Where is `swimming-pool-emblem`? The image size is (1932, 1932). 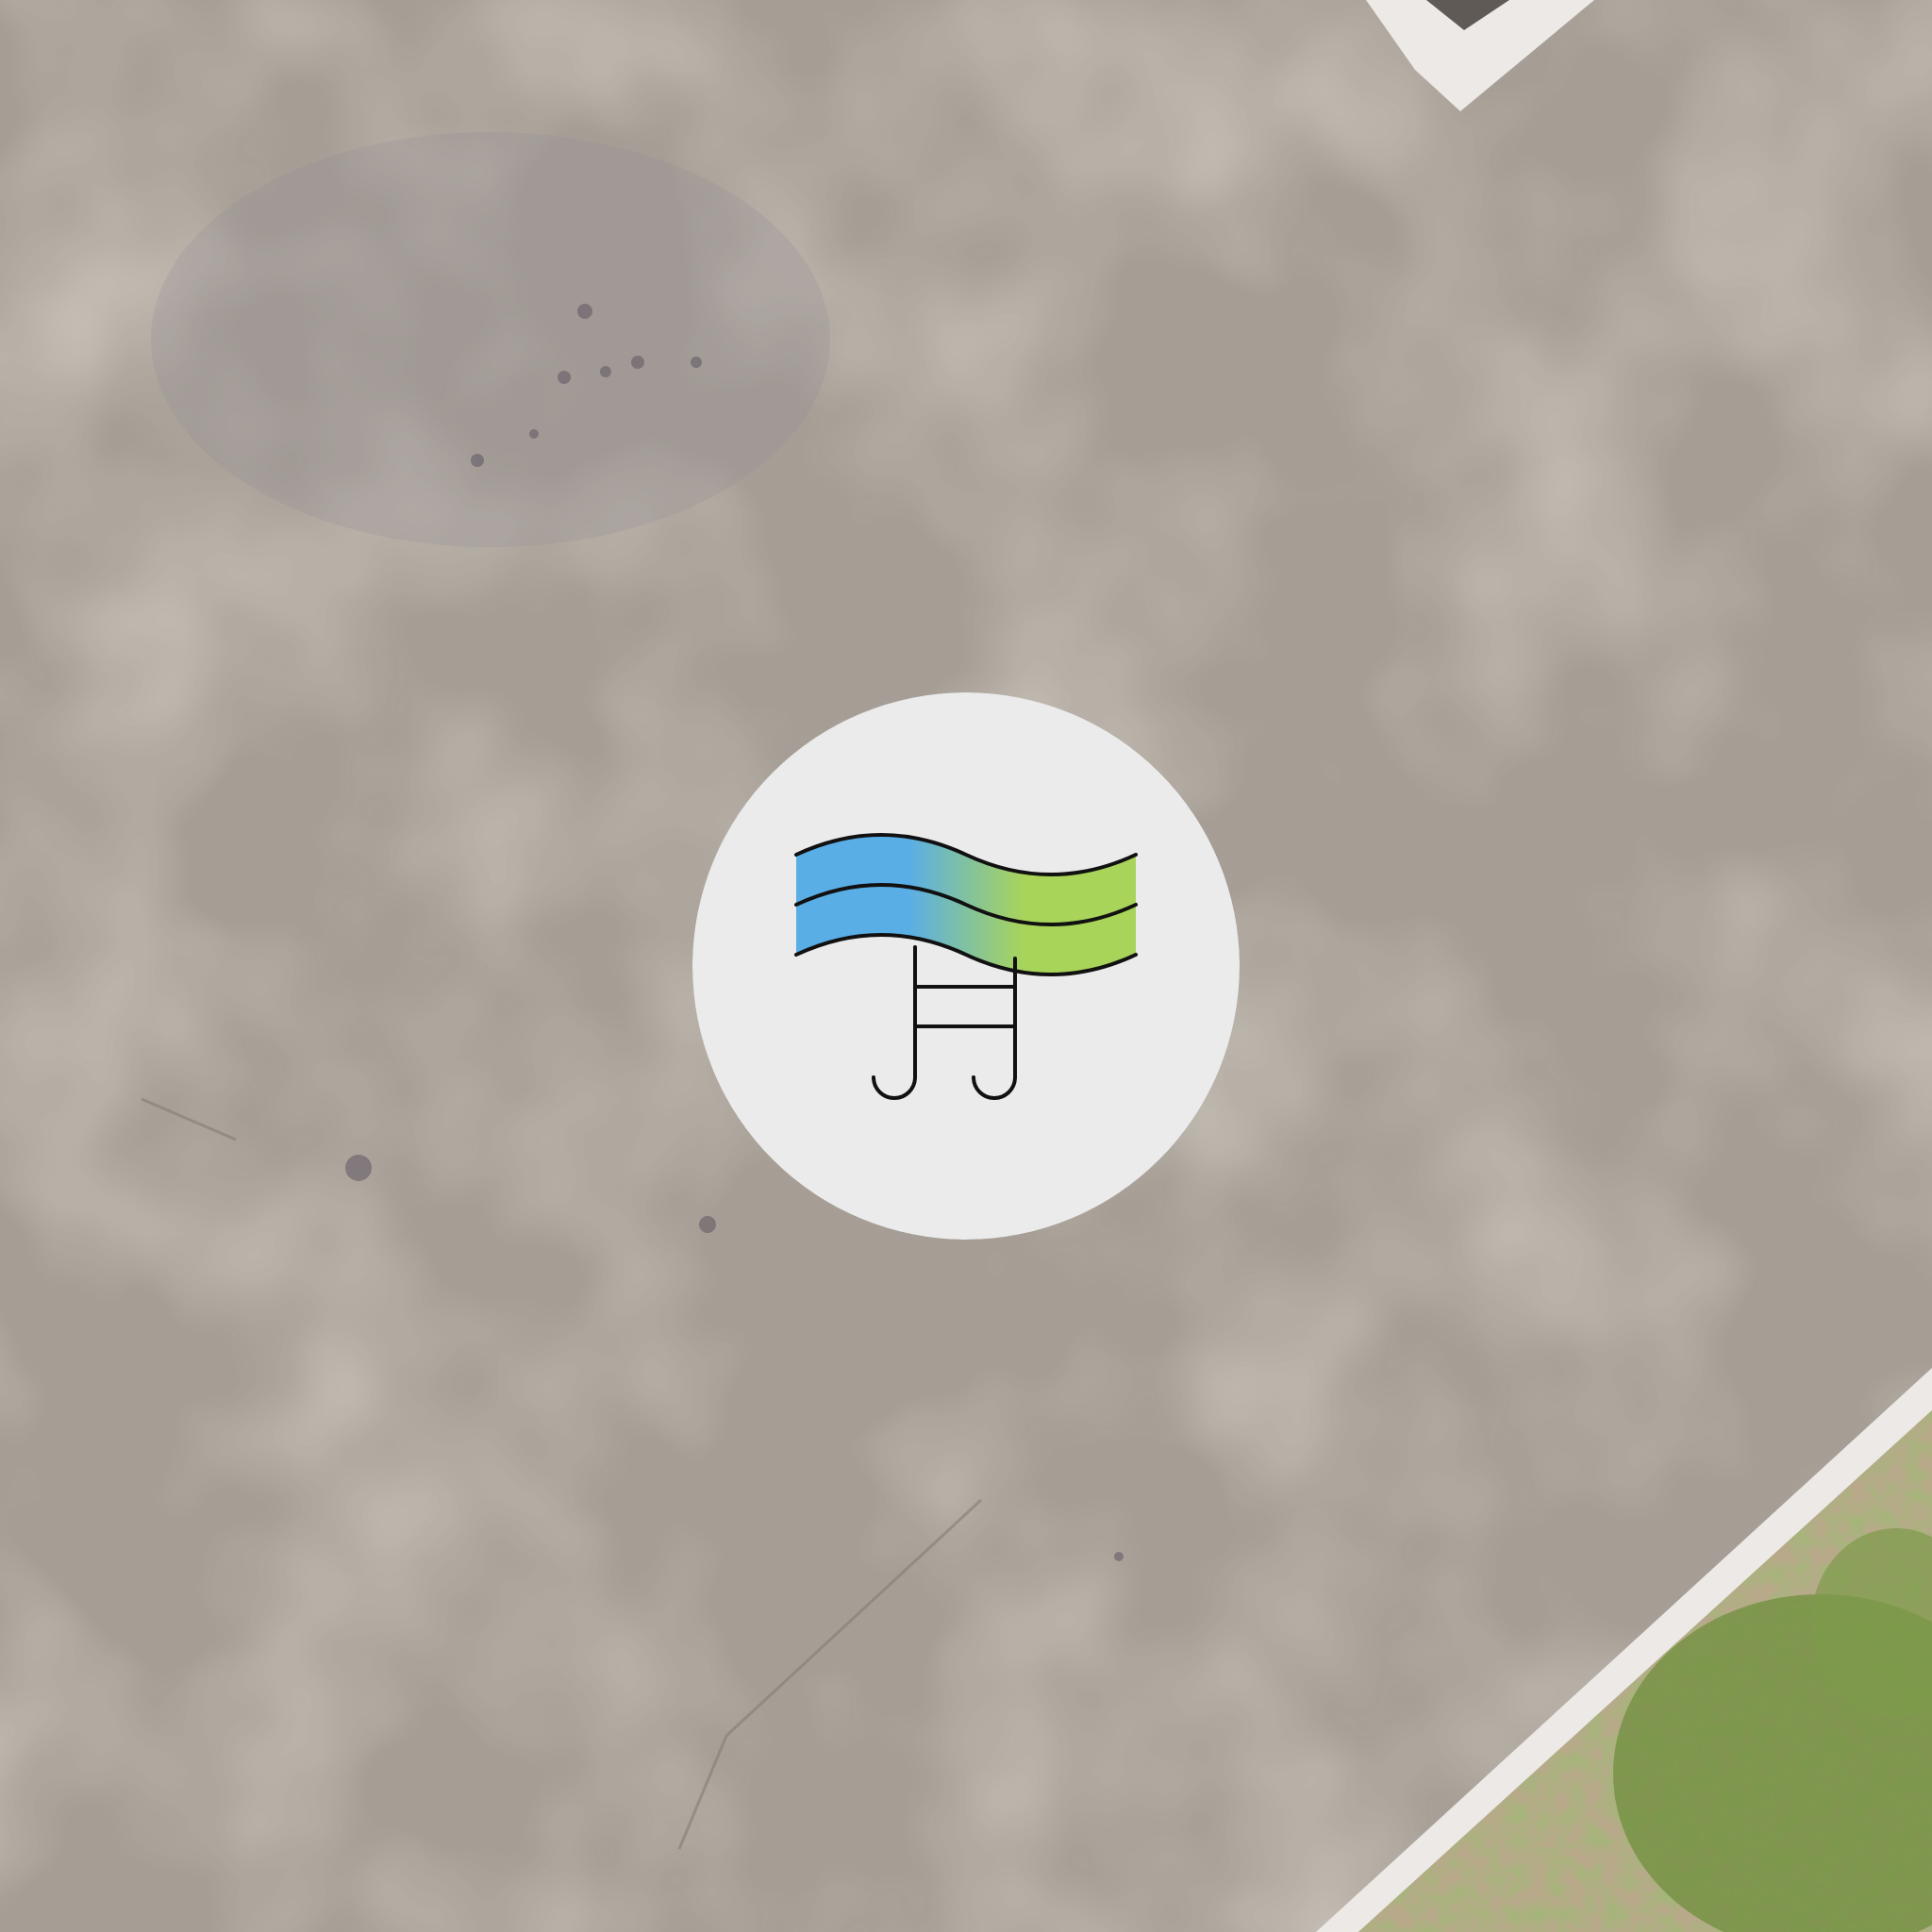 swimming-pool-emblem is located at coordinates (966, 966).